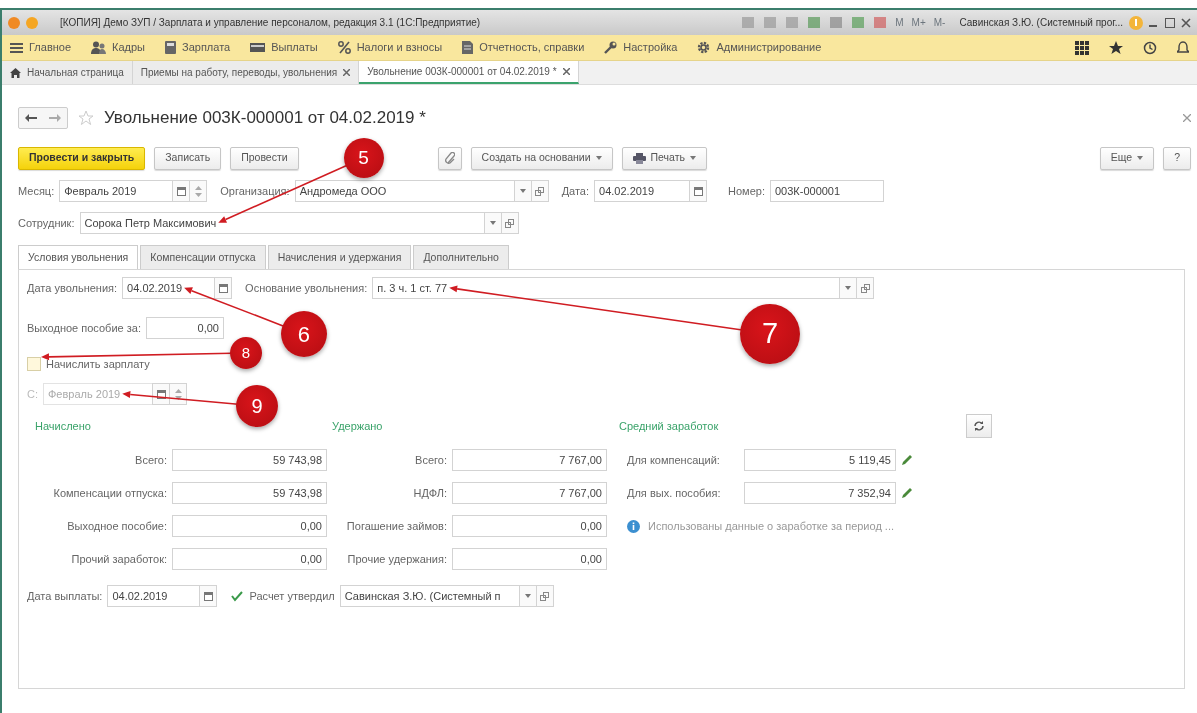 The height and width of the screenshot is (713, 1197). What do you see at coordinates (826, 191) in the screenshot?
I see `number-field: 003К-000001` at bounding box center [826, 191].